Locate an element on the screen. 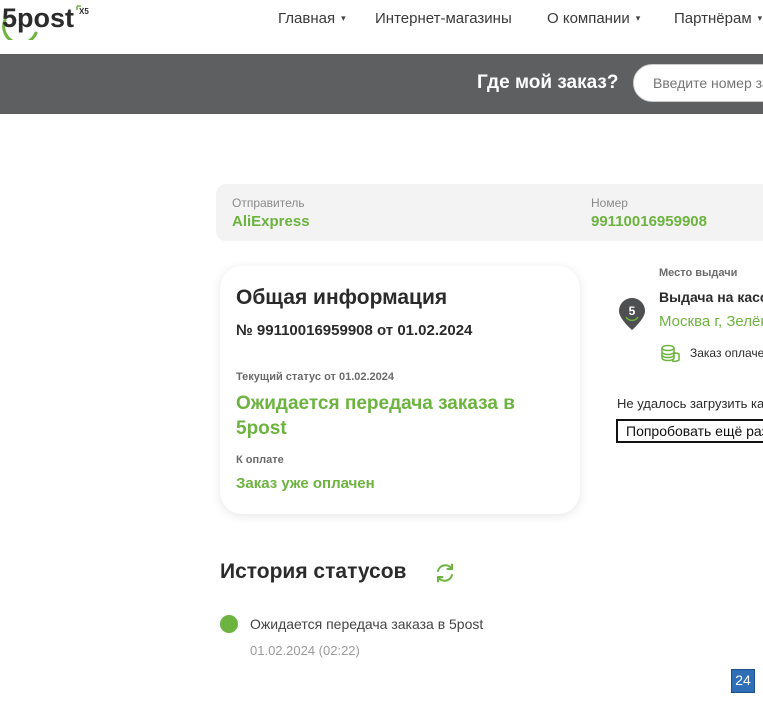 This screenshot has height=701, width=763. refresh-icon is located at coordinates (445, 573).